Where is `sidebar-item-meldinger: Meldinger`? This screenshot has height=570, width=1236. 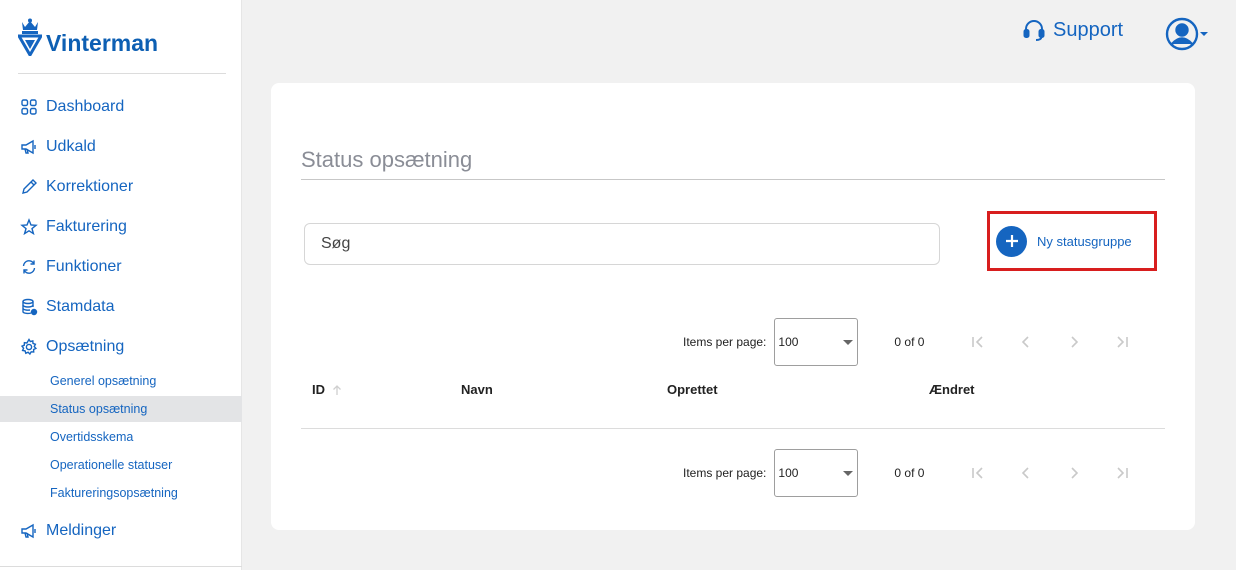
sidebar-item-meldinger: Meldinger is located at coordinates (68, 531).